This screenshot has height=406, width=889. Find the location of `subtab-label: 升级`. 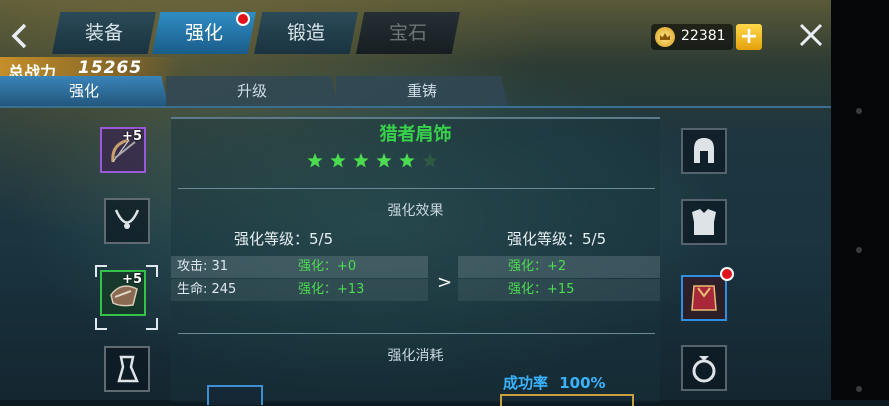

subtab-label: 升级 is located at coordinates (251, 91).